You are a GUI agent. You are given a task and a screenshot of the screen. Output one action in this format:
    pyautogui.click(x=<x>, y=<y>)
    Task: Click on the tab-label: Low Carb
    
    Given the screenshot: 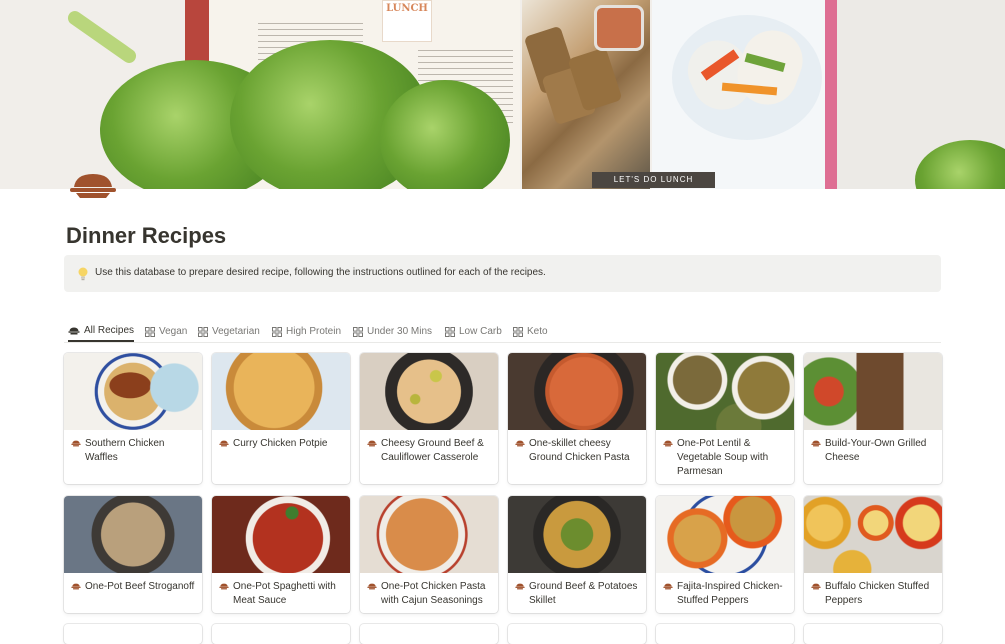 What is the action you would take?
    pyautogui.click(x=480, y=331)
    